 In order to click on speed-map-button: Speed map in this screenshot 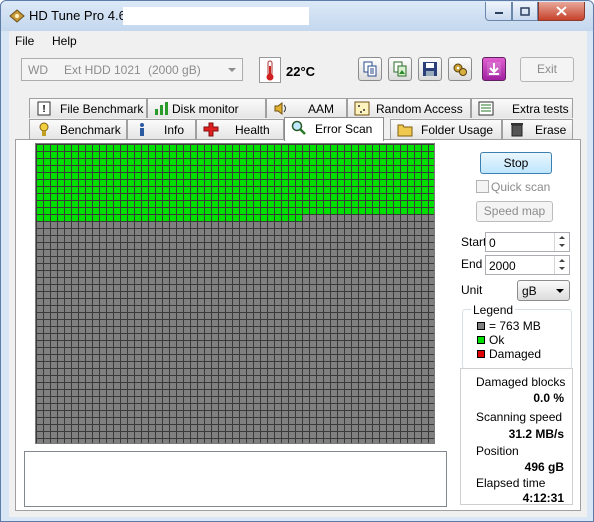, I will do `click(514, 211)`.